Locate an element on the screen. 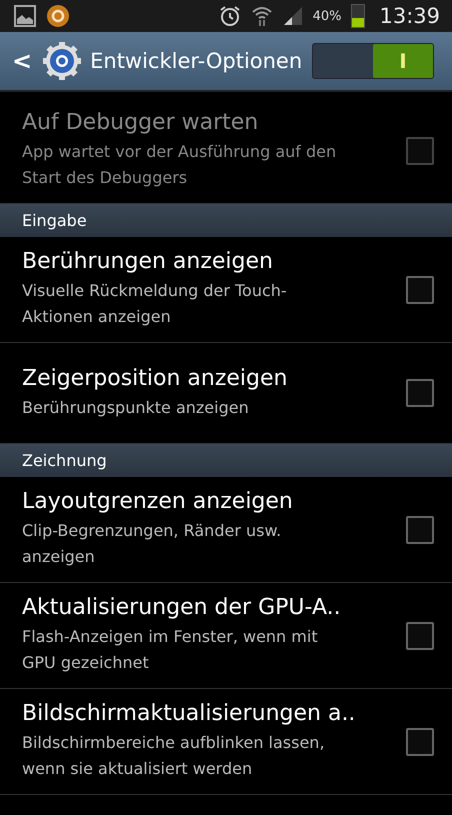  setting-summary: Visuelle Rückmeldung der Touch-Aktionen anzeigen is located at coordinates (155, 304).